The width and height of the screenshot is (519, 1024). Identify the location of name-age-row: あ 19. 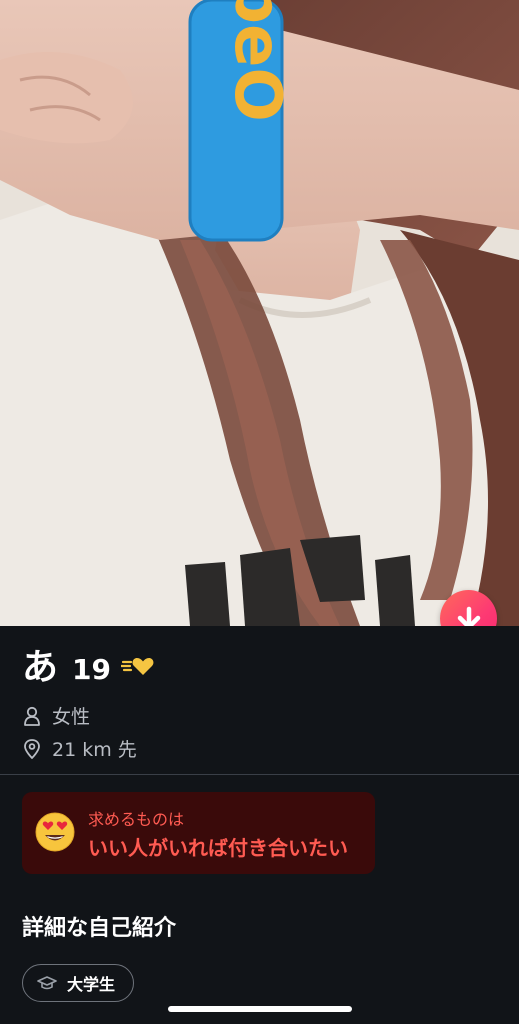
(89, 668).